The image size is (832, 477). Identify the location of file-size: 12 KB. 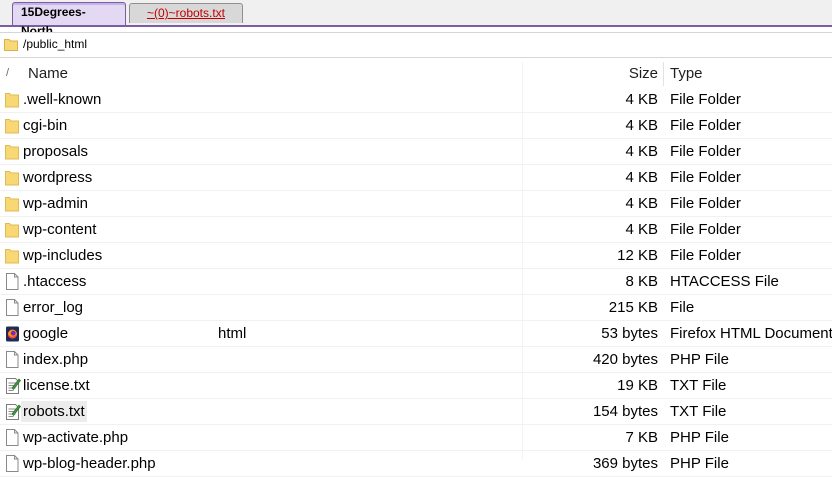
(637, 255).